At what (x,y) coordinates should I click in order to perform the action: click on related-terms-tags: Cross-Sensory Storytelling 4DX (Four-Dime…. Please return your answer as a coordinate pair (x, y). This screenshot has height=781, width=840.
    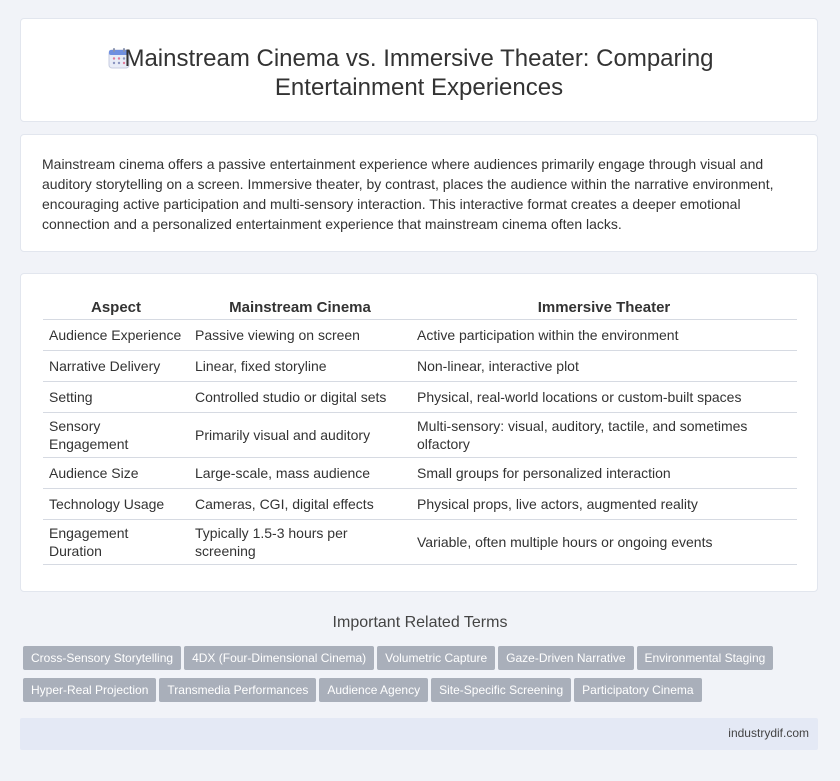
    Looking at the image, I should click on (413, 678).